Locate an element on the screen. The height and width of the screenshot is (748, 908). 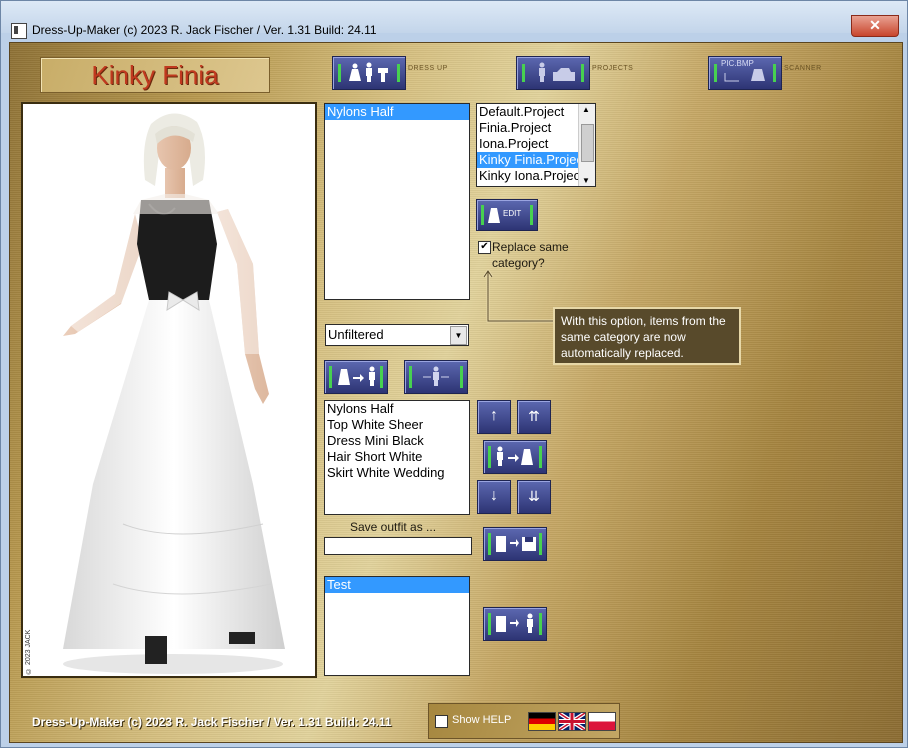
figure-to-dress-icon is located at coordinates (515, 456).